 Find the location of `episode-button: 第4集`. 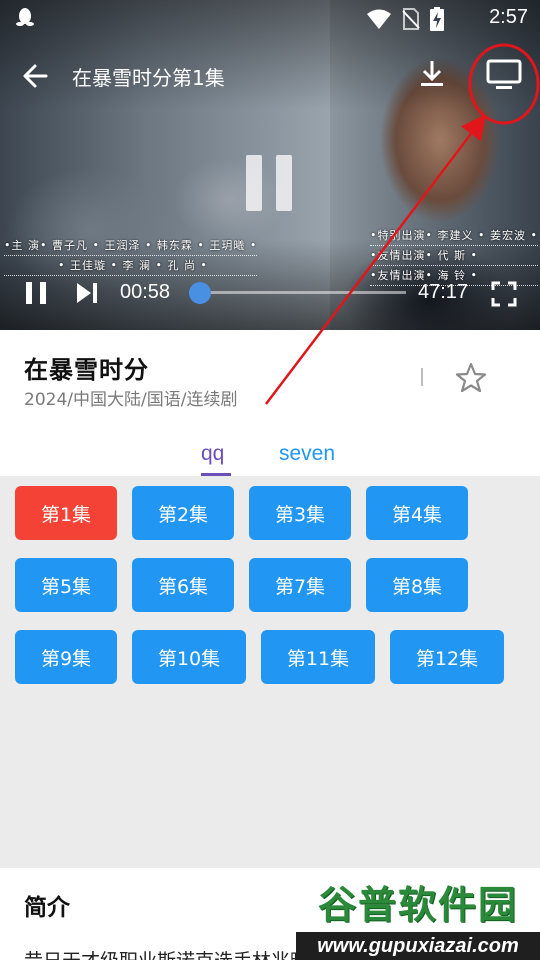

episode-button: 第4集 is located at coordinates (417, 513).